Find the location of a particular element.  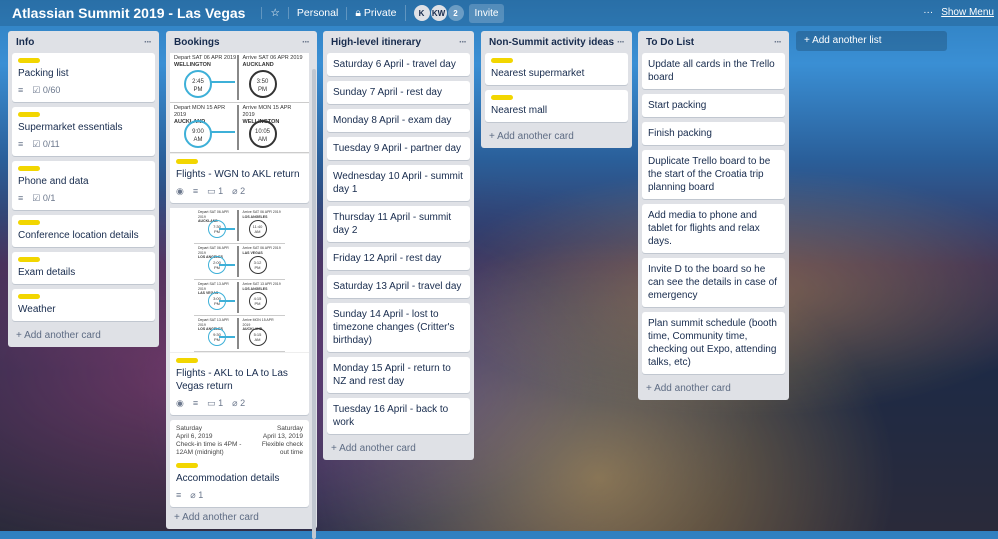

list-header: High-level itinerary ··· is located at coordinates (398, 42).